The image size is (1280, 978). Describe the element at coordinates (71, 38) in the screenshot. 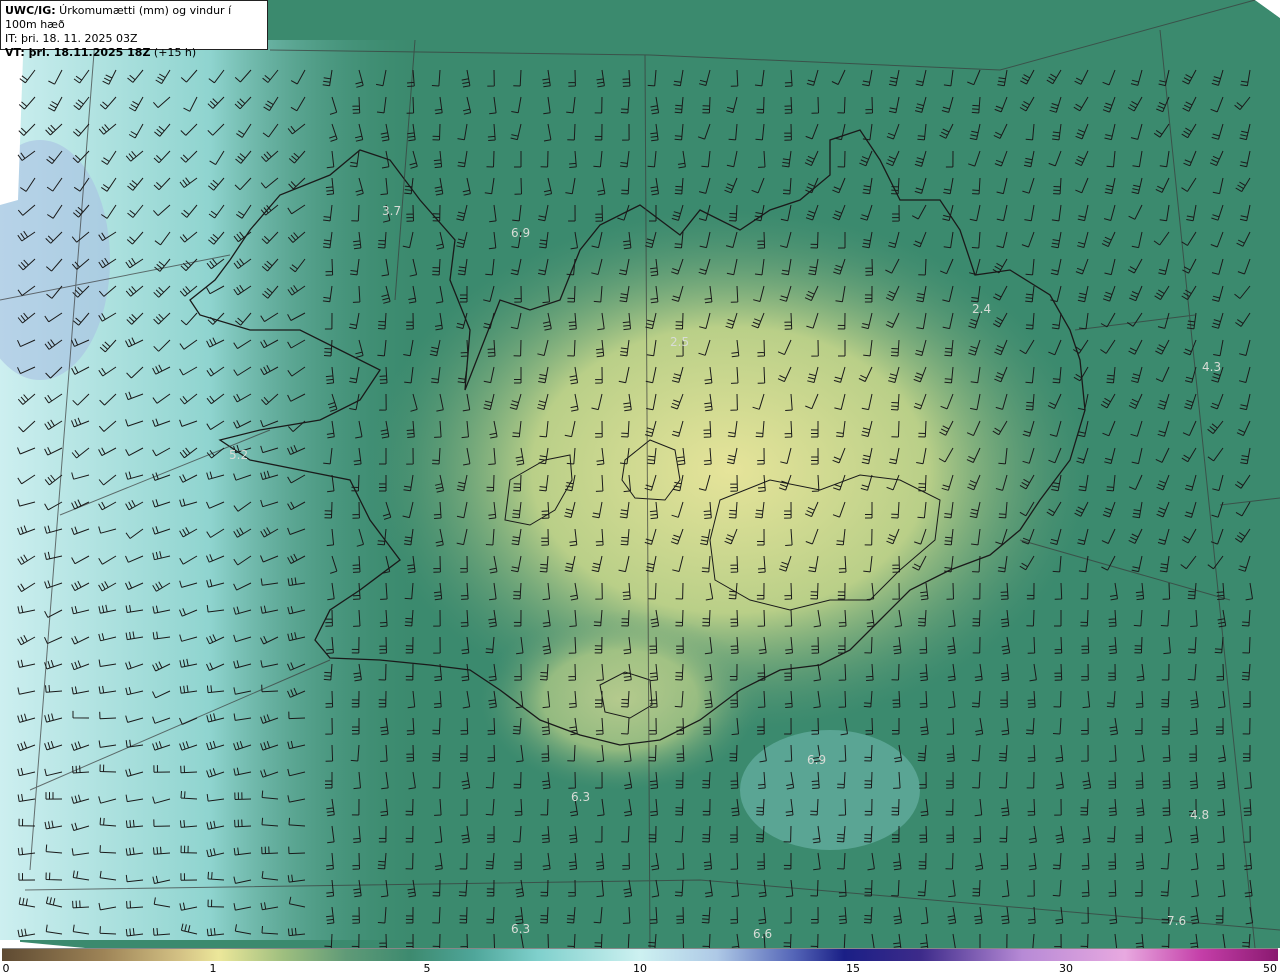

I see `issue-time: IT: þri. 18. 11. 2025 03Z` at that location.